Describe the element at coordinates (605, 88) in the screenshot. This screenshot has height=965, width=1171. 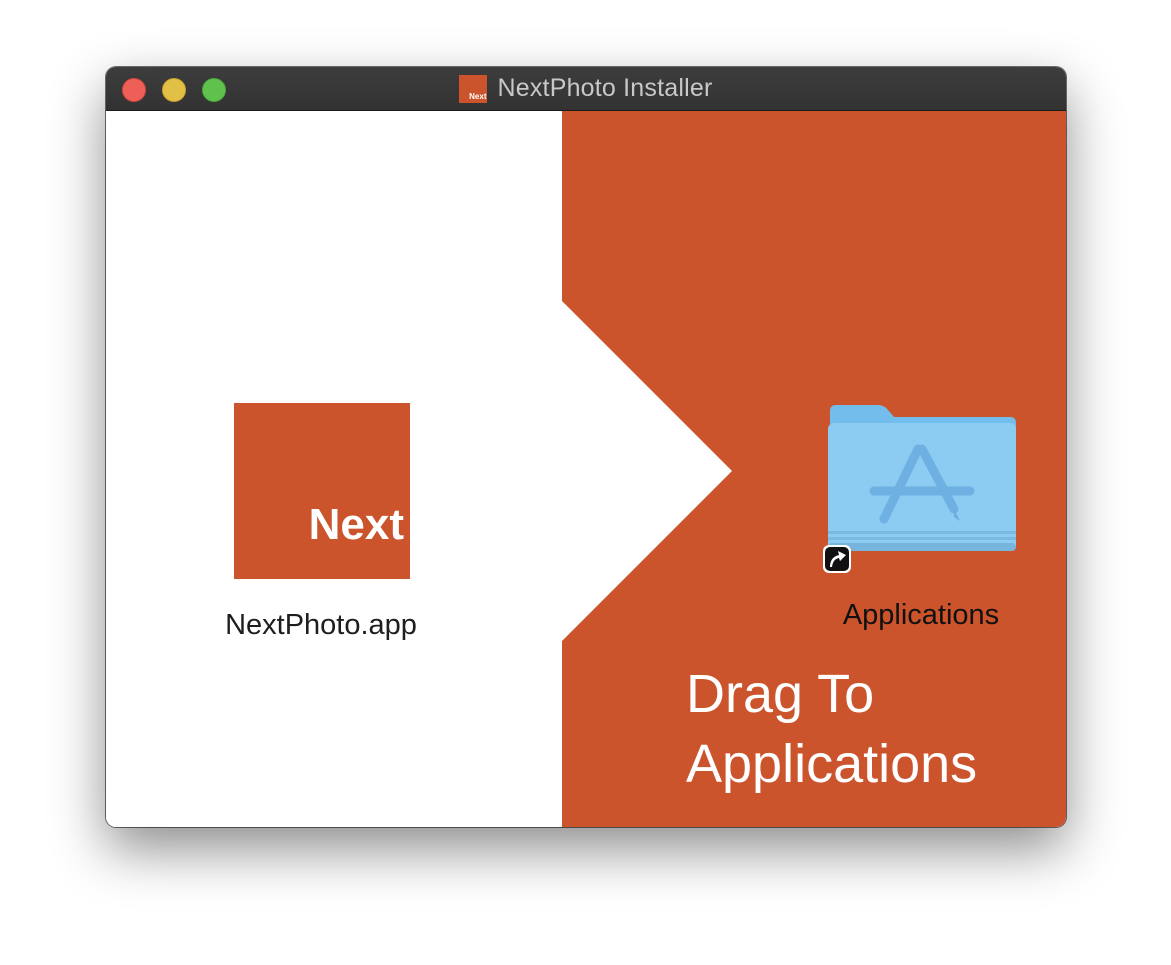
I see `window-title: NextPhoto Installer` at that location.